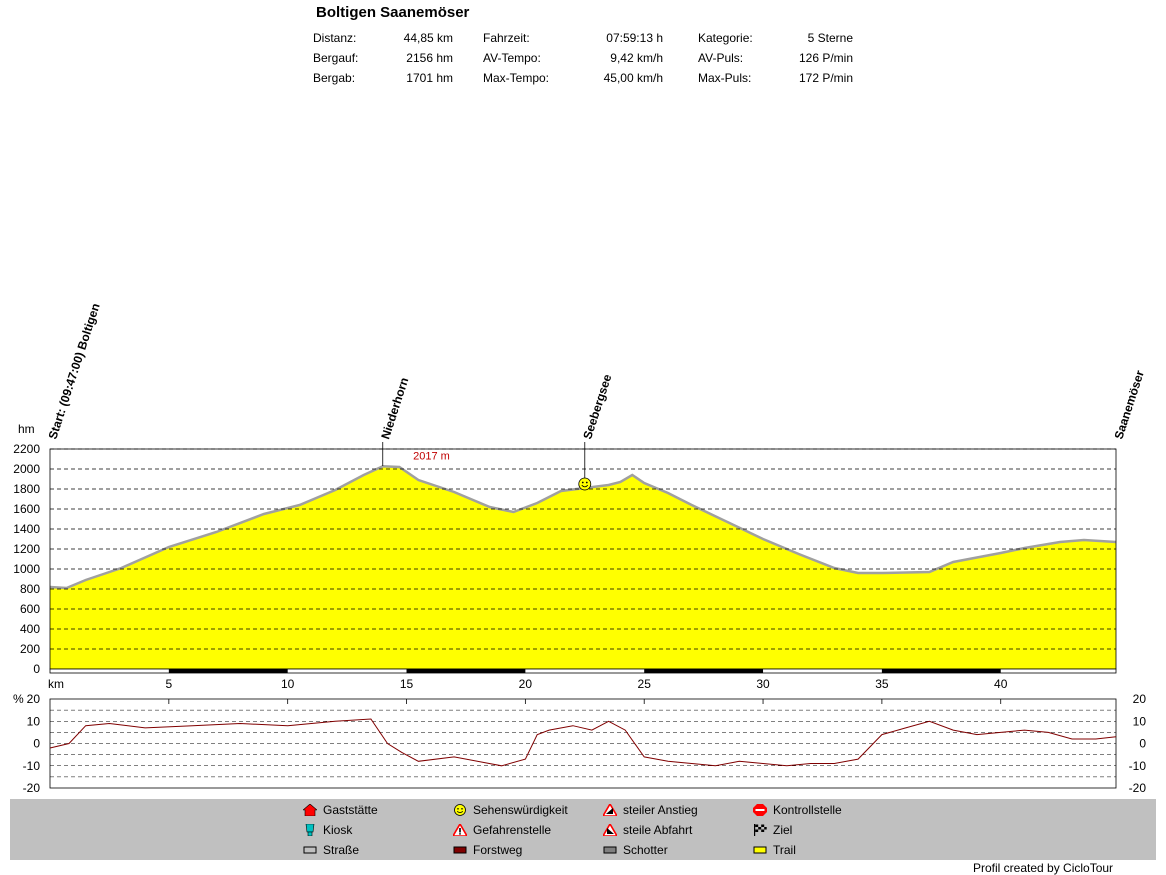 This screenshot has height=875, width=1166. I want to click on finish-flag-icon, so click(760, 830).